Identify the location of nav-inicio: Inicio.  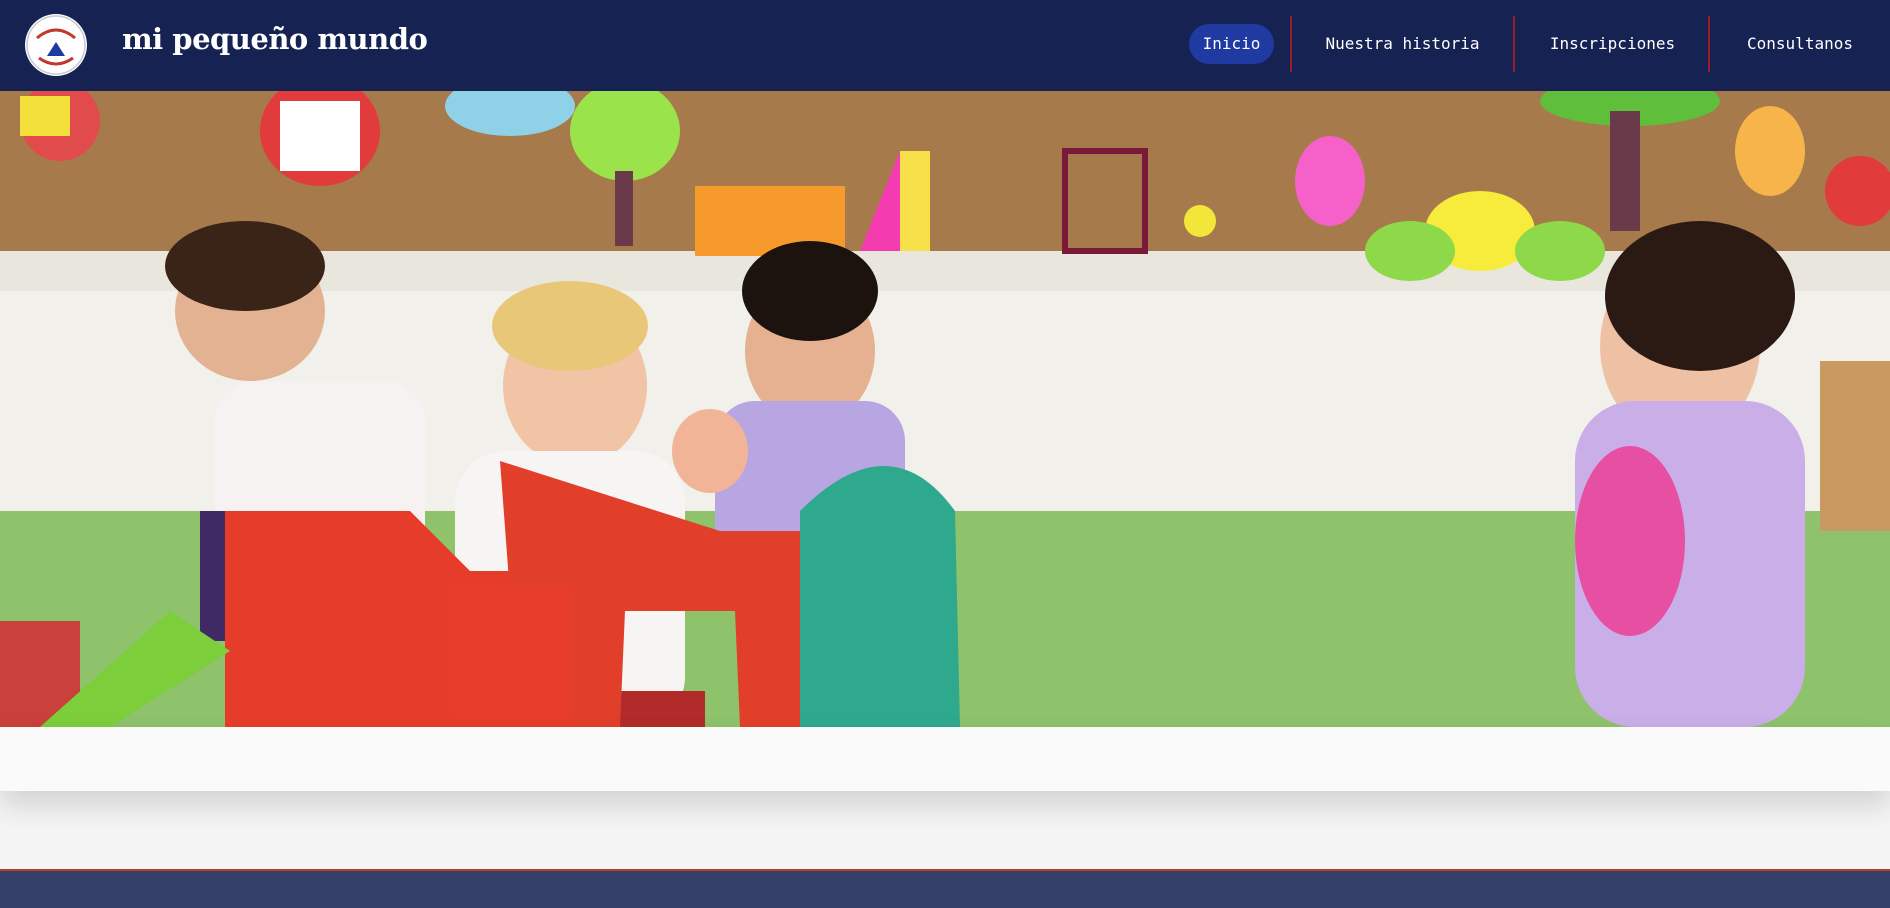
(1231, 44).